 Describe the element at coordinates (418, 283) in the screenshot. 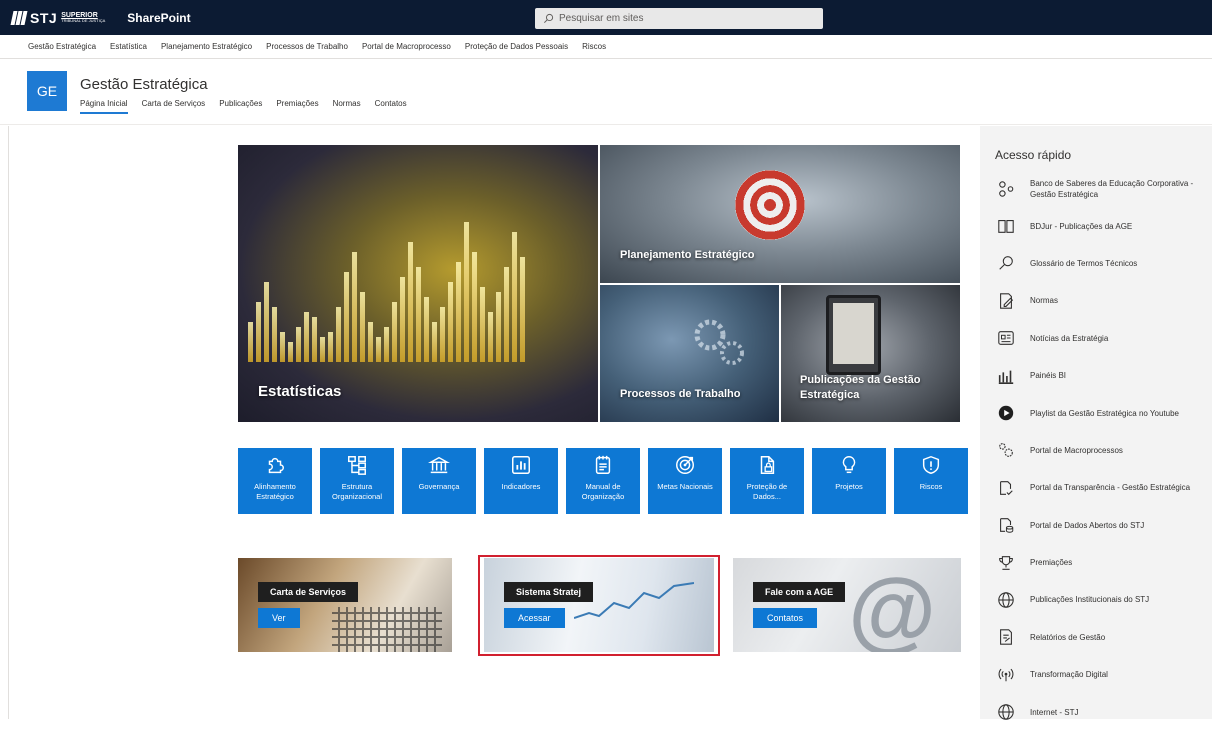

I see `hero-estatisticas: Estatísticas` at that location.